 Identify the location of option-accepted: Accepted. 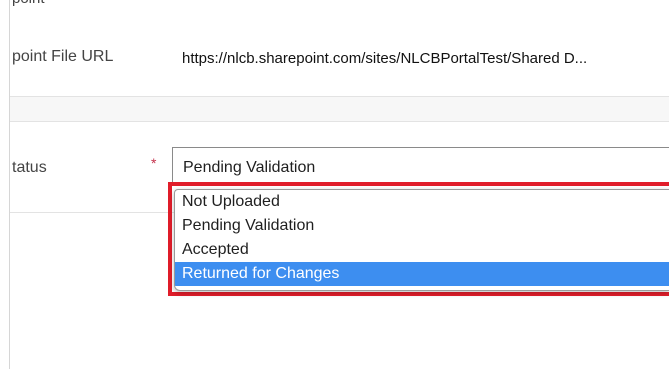
(422, 250).